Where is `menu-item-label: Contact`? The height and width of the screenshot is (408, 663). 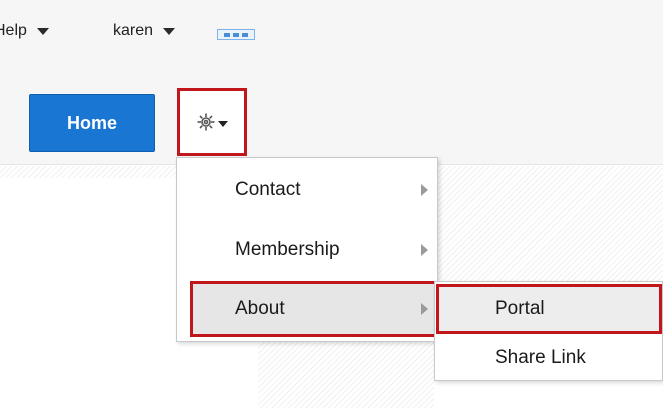 menu-item-label: Contact is located at coordinates (268, 189).